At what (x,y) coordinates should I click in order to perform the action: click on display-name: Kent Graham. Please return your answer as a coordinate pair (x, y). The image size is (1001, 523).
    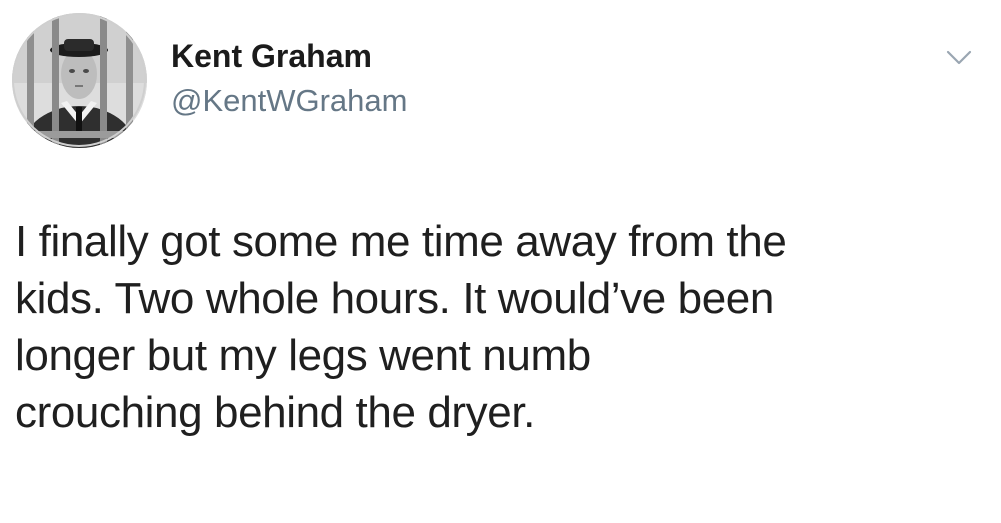
    Looking at the image, I should click on (271, 56).